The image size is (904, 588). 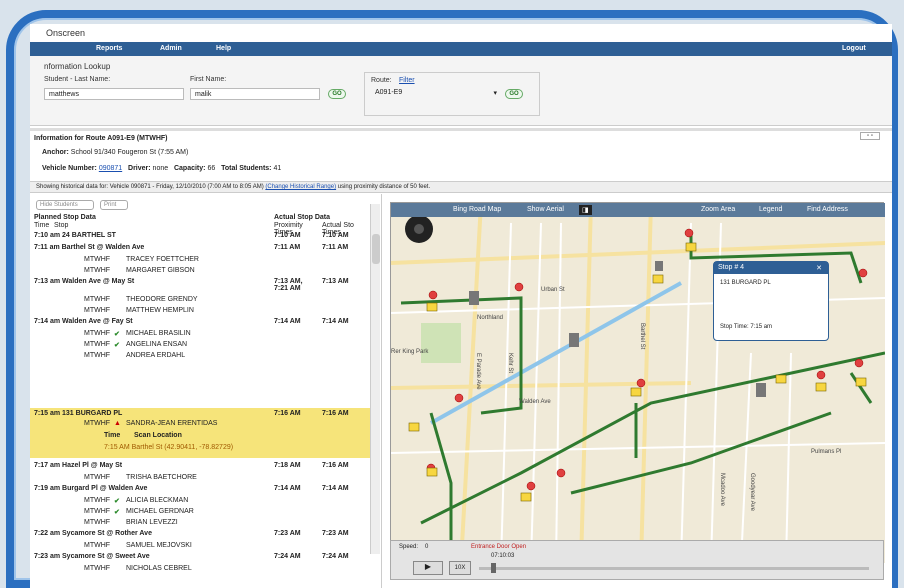 What do you see at coordinates (503, 556) in the screenshot?
I see `playback-time: 07:10:03` at bounding box center [503, 556].